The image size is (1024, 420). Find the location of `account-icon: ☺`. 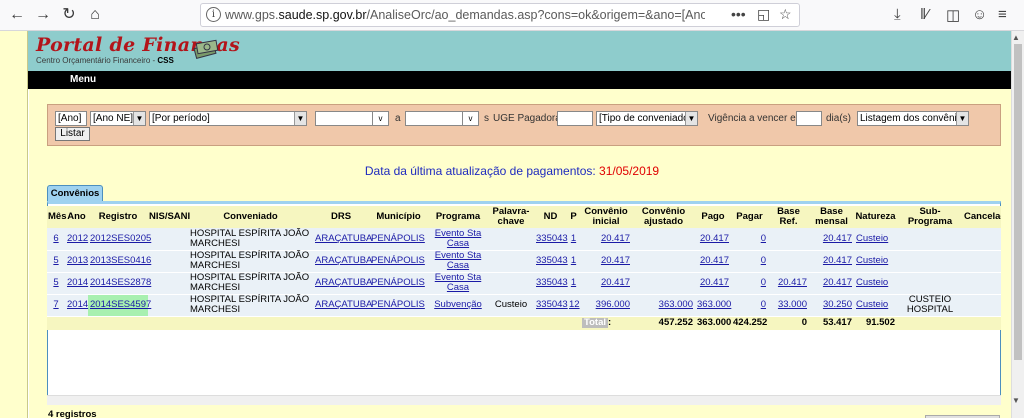

account-icon: ☺ is located at coordinates (979, 14).